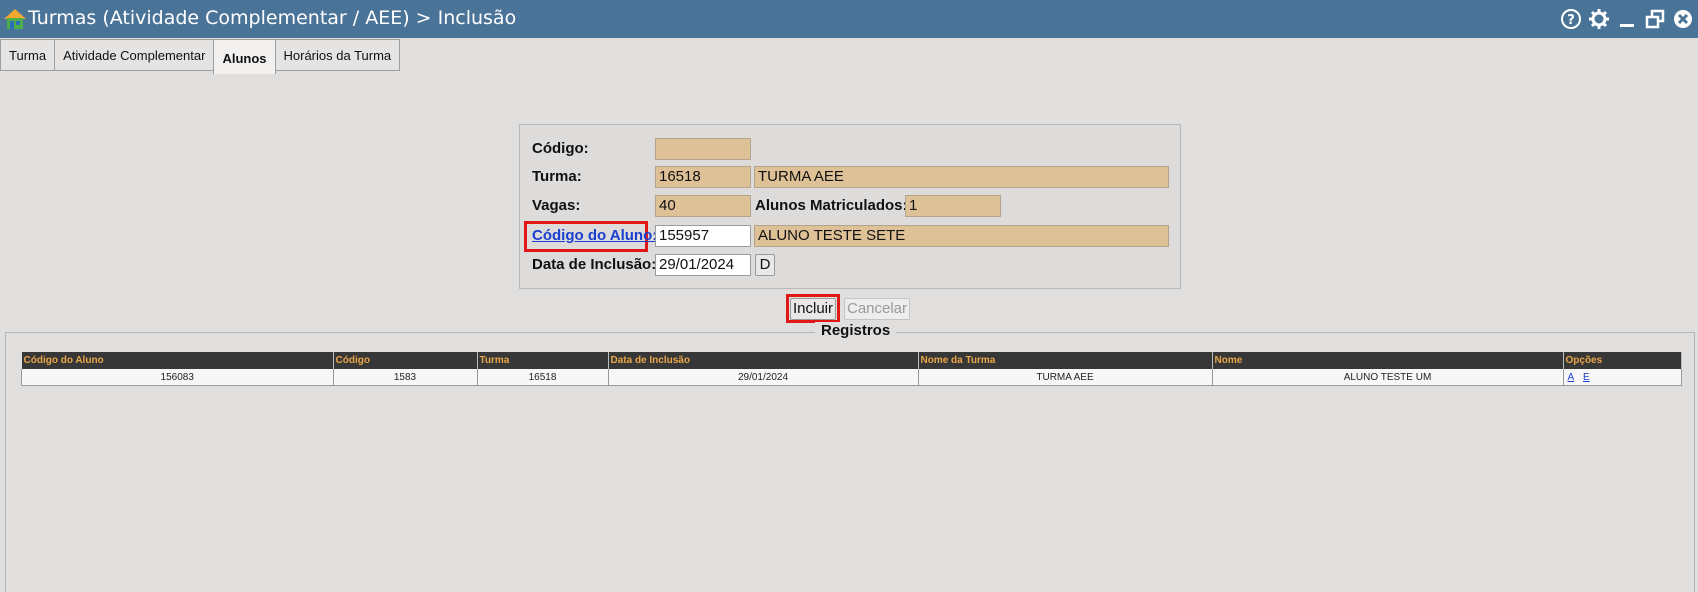 The height and width of the screenshot is (592, 1698). What do you see at coordinates (961, 177) in the screenshot?
I see `turma-name-field: TURMA AEE` at bounding box center [961, 177].